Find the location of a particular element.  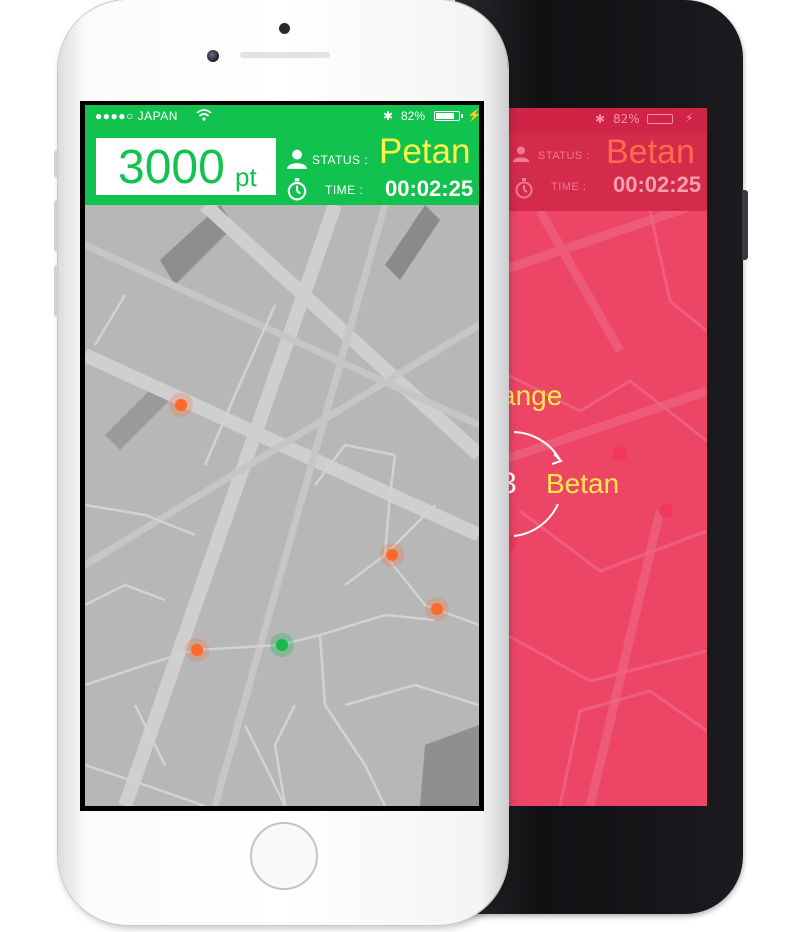

score-unit: pt is located at coordinates (246, 177).